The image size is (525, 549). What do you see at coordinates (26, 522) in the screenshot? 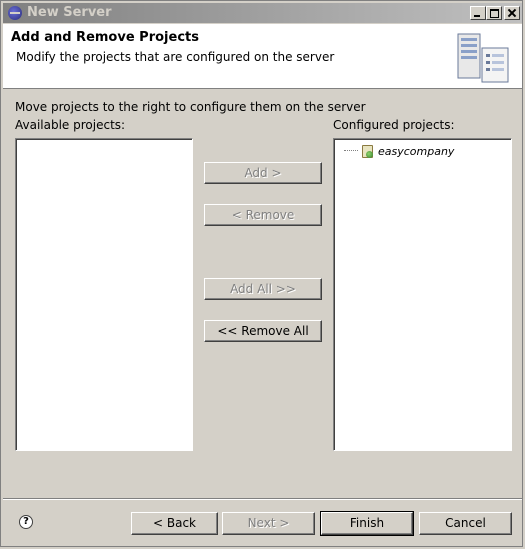
I see `help-icon: ?` at bounding box center [26, 522].